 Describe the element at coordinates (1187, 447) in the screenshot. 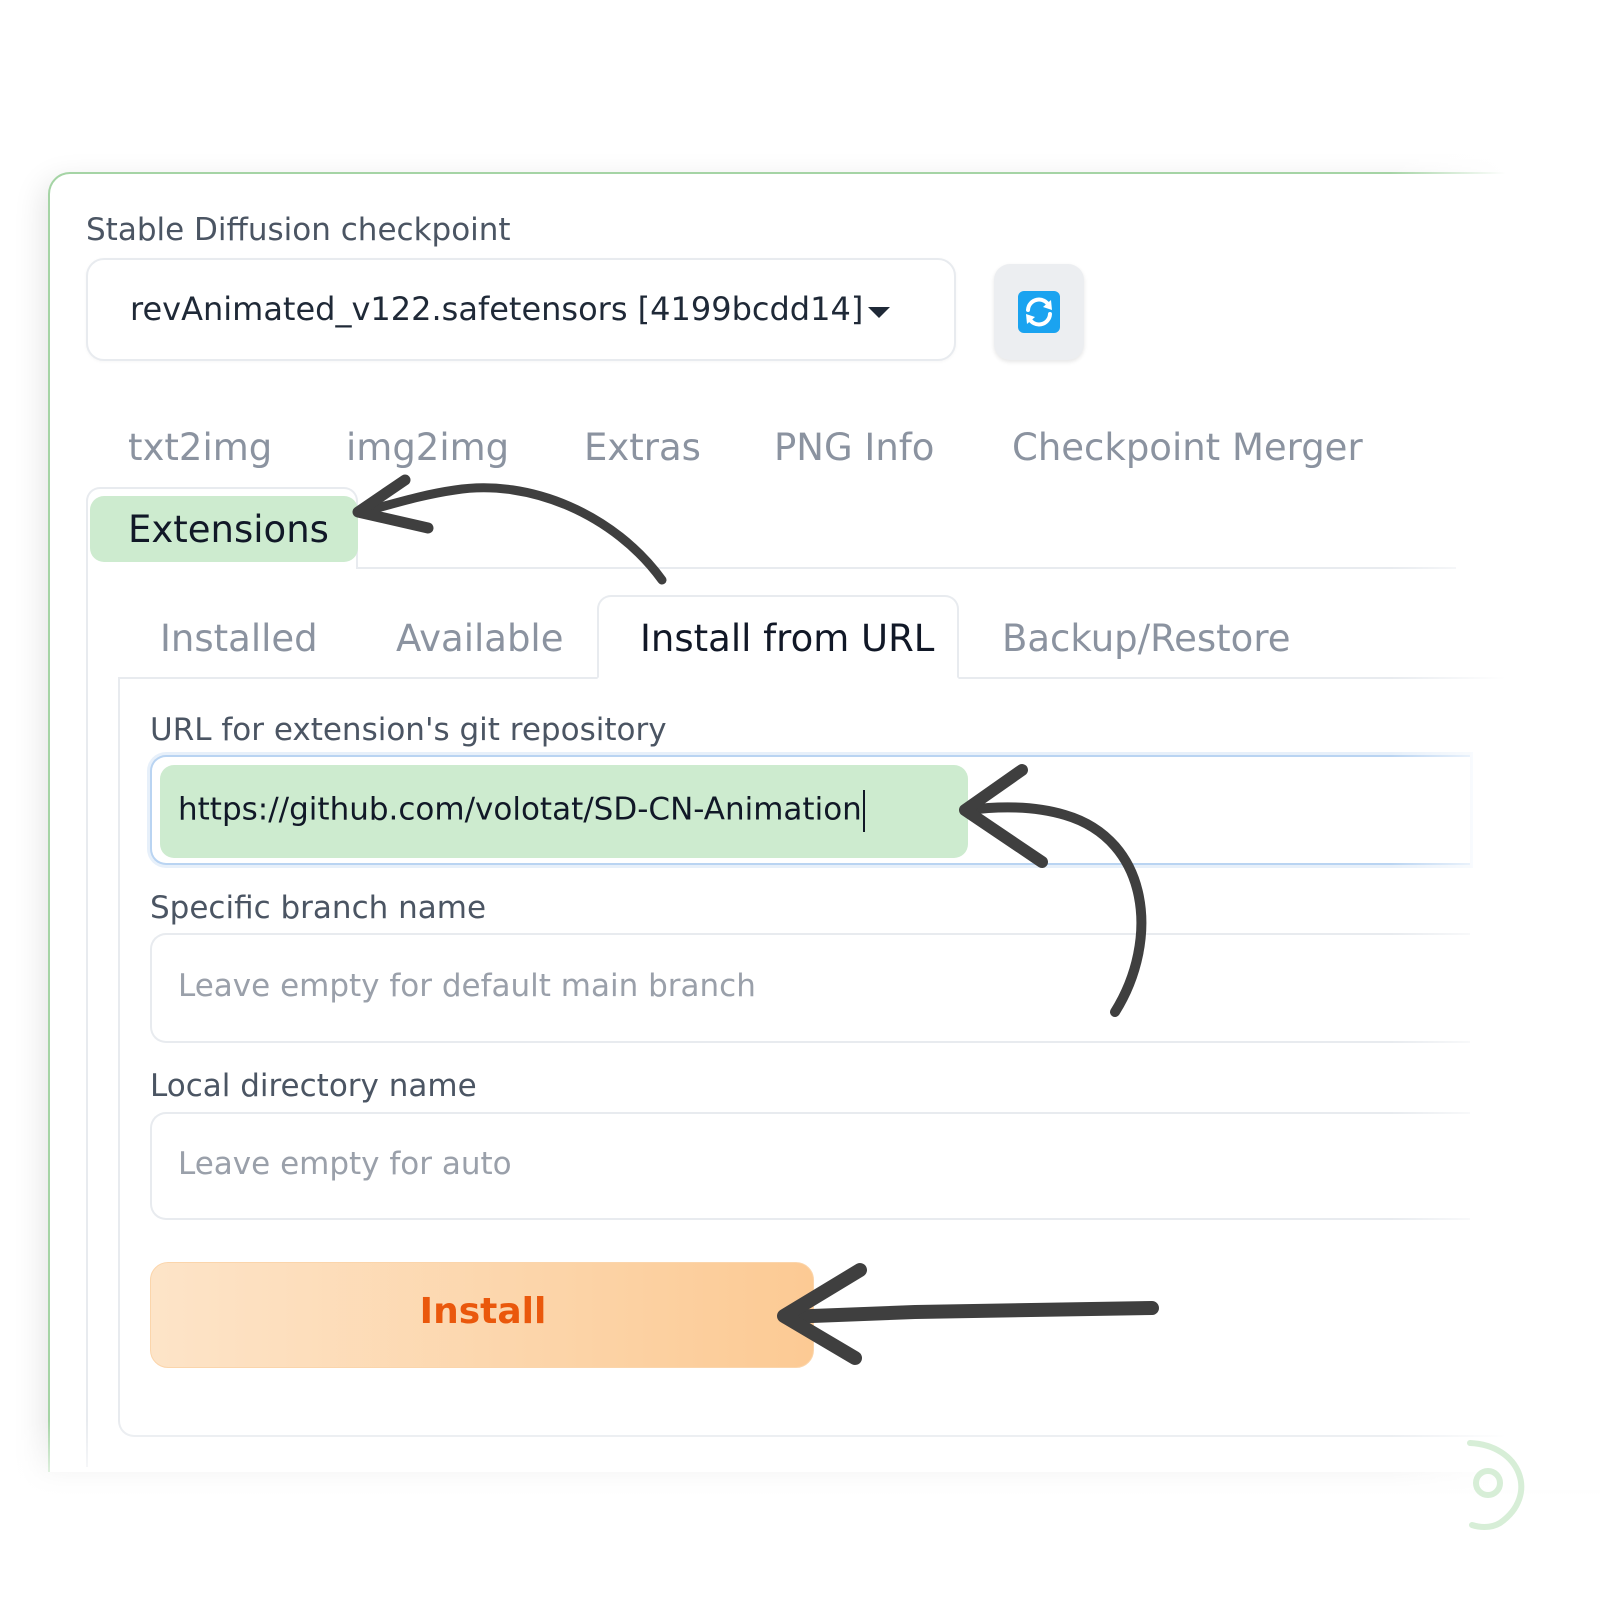

I see `tab-checkpoint-merger: Checkpoint Merger` at that location.